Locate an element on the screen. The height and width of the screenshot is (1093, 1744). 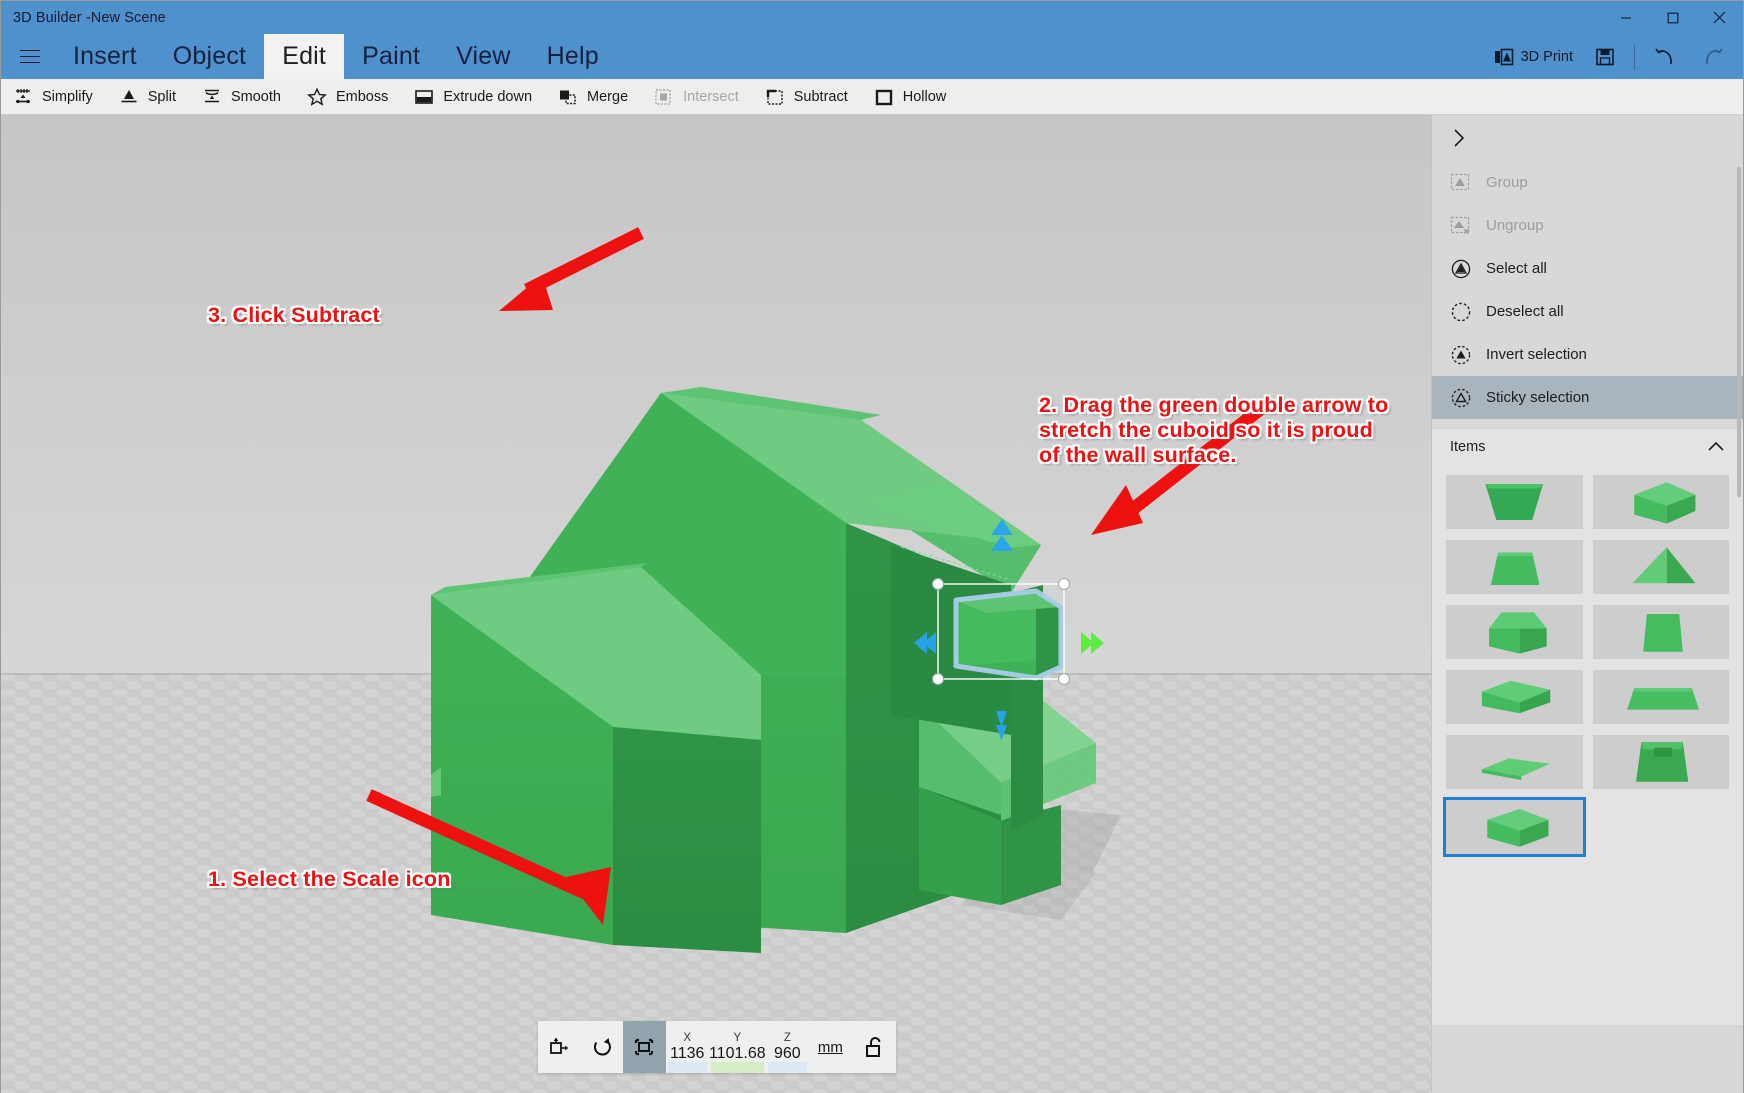
sidebar-label-sticky-selection: Sticky selection is located at coordinates (1538, 397).